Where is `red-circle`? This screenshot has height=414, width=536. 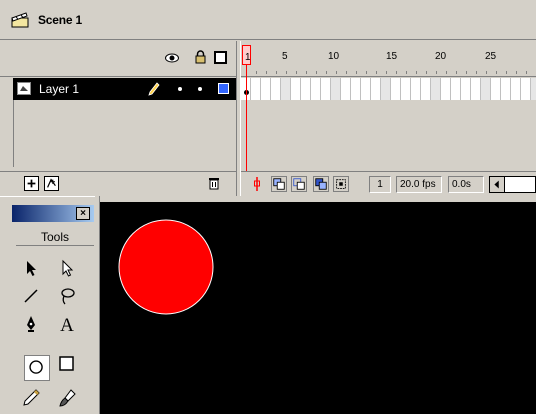 red-circle is located at coordinates (166, 267).